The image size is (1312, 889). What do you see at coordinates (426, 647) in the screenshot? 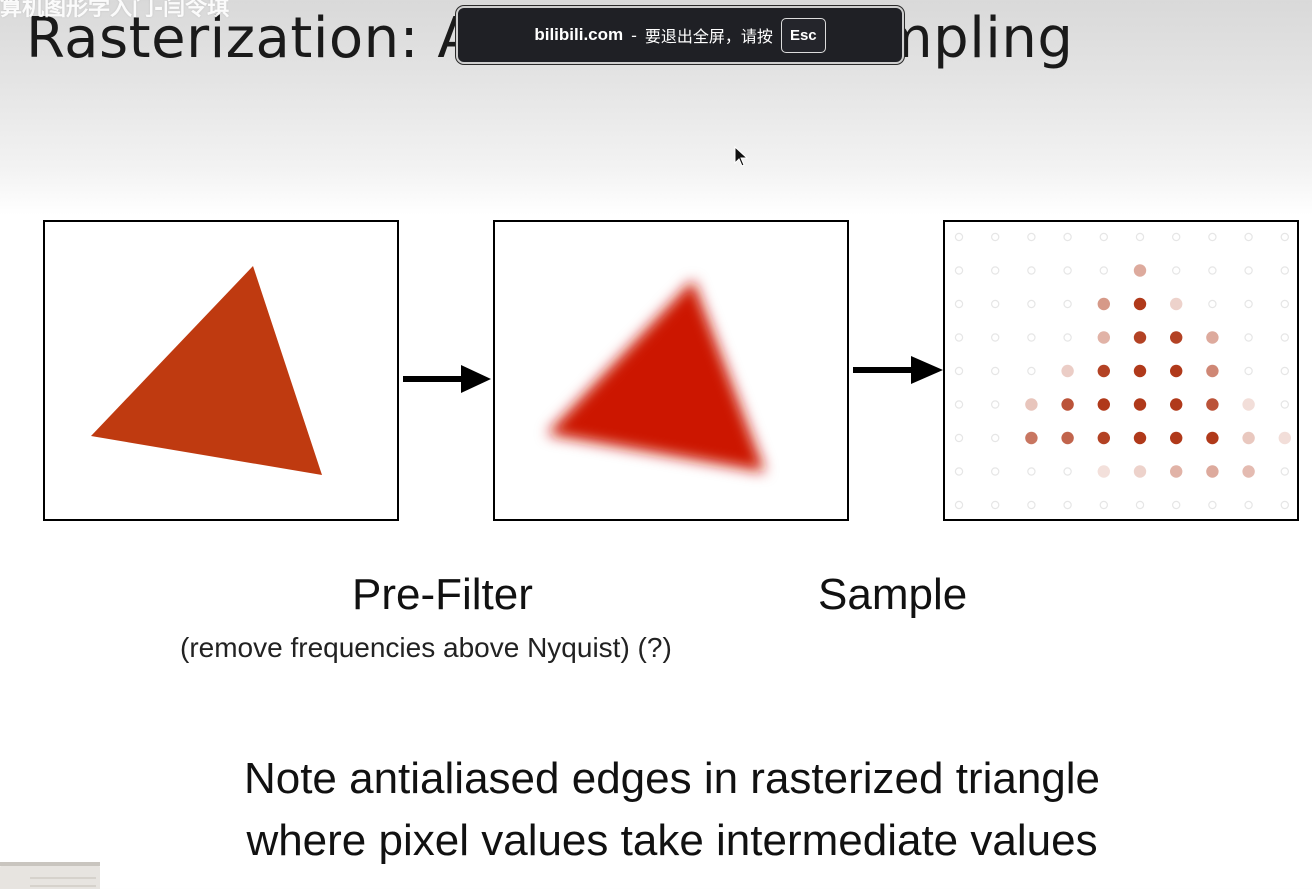
I see `prefilter-subcaption: (remove frequencies above Nyquist) (?)` at bounding box center [426, 647].